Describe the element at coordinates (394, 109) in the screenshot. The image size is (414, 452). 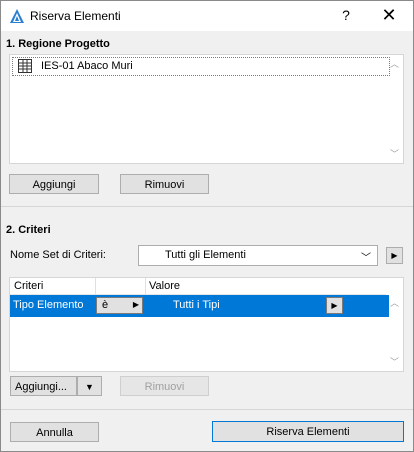
I see `project-list-scrollbar: ︿ ﹀` at that location.